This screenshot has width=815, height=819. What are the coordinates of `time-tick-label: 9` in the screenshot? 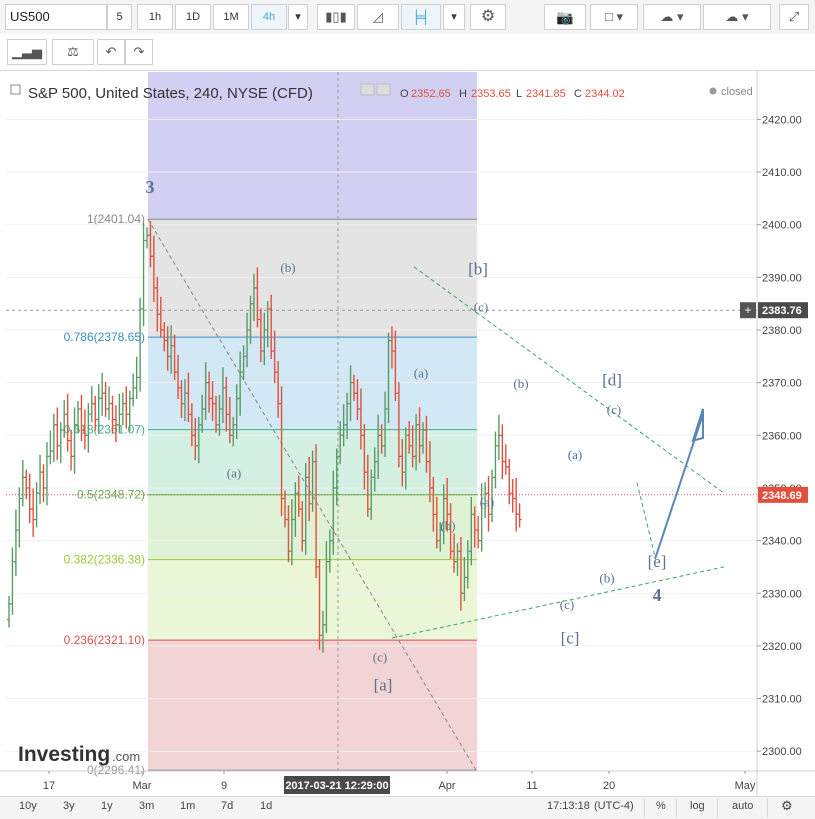 It's located at (224, 786).